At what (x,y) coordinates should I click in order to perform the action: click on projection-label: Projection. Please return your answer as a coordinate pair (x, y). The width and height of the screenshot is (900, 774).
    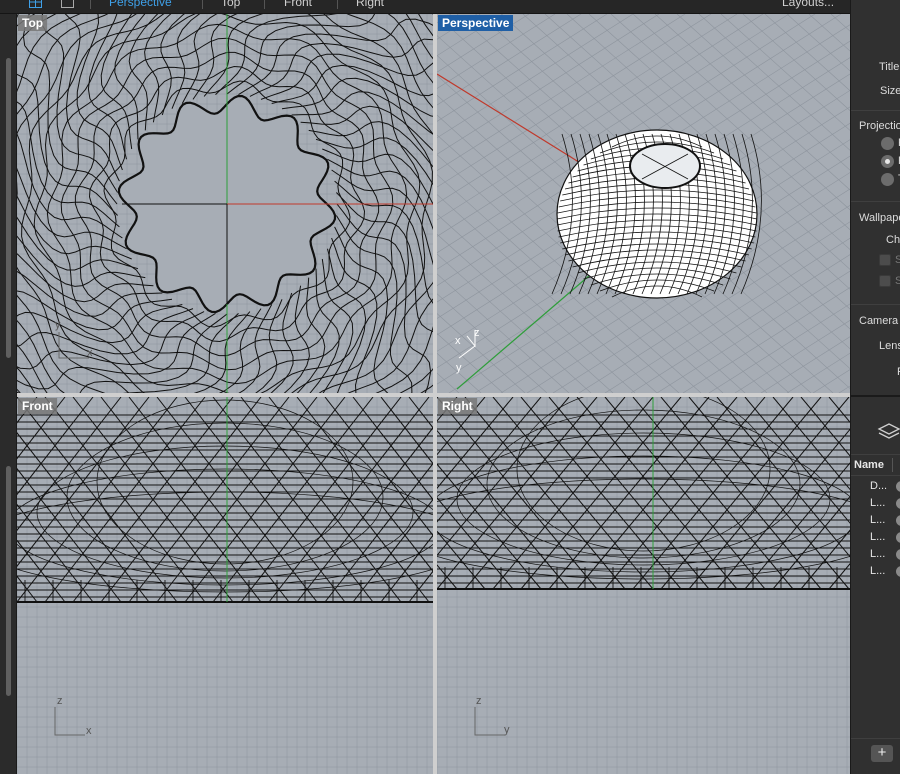
    Looking at the image, I should click on (879, 126).